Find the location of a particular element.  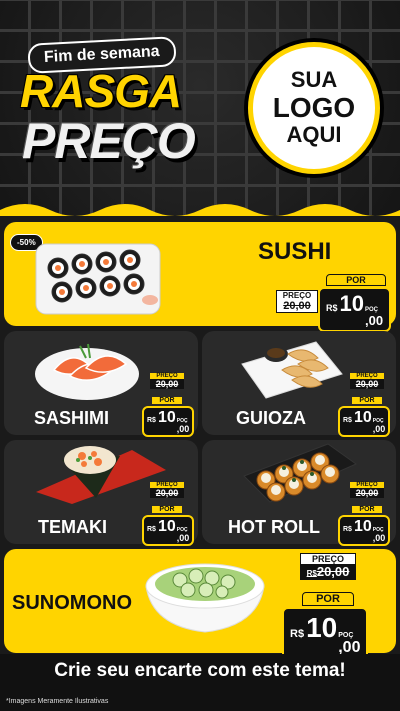

disclaimer: *Imagens Meramente Ilustrativas is located at coordinates (57, 701).